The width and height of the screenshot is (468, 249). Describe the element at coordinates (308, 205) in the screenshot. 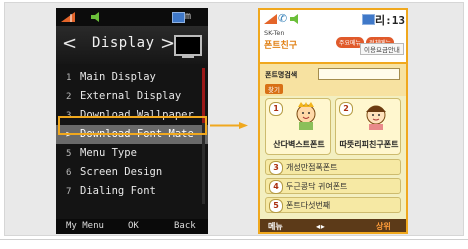

I see `font-name: 폰트다섯번째` at that location.